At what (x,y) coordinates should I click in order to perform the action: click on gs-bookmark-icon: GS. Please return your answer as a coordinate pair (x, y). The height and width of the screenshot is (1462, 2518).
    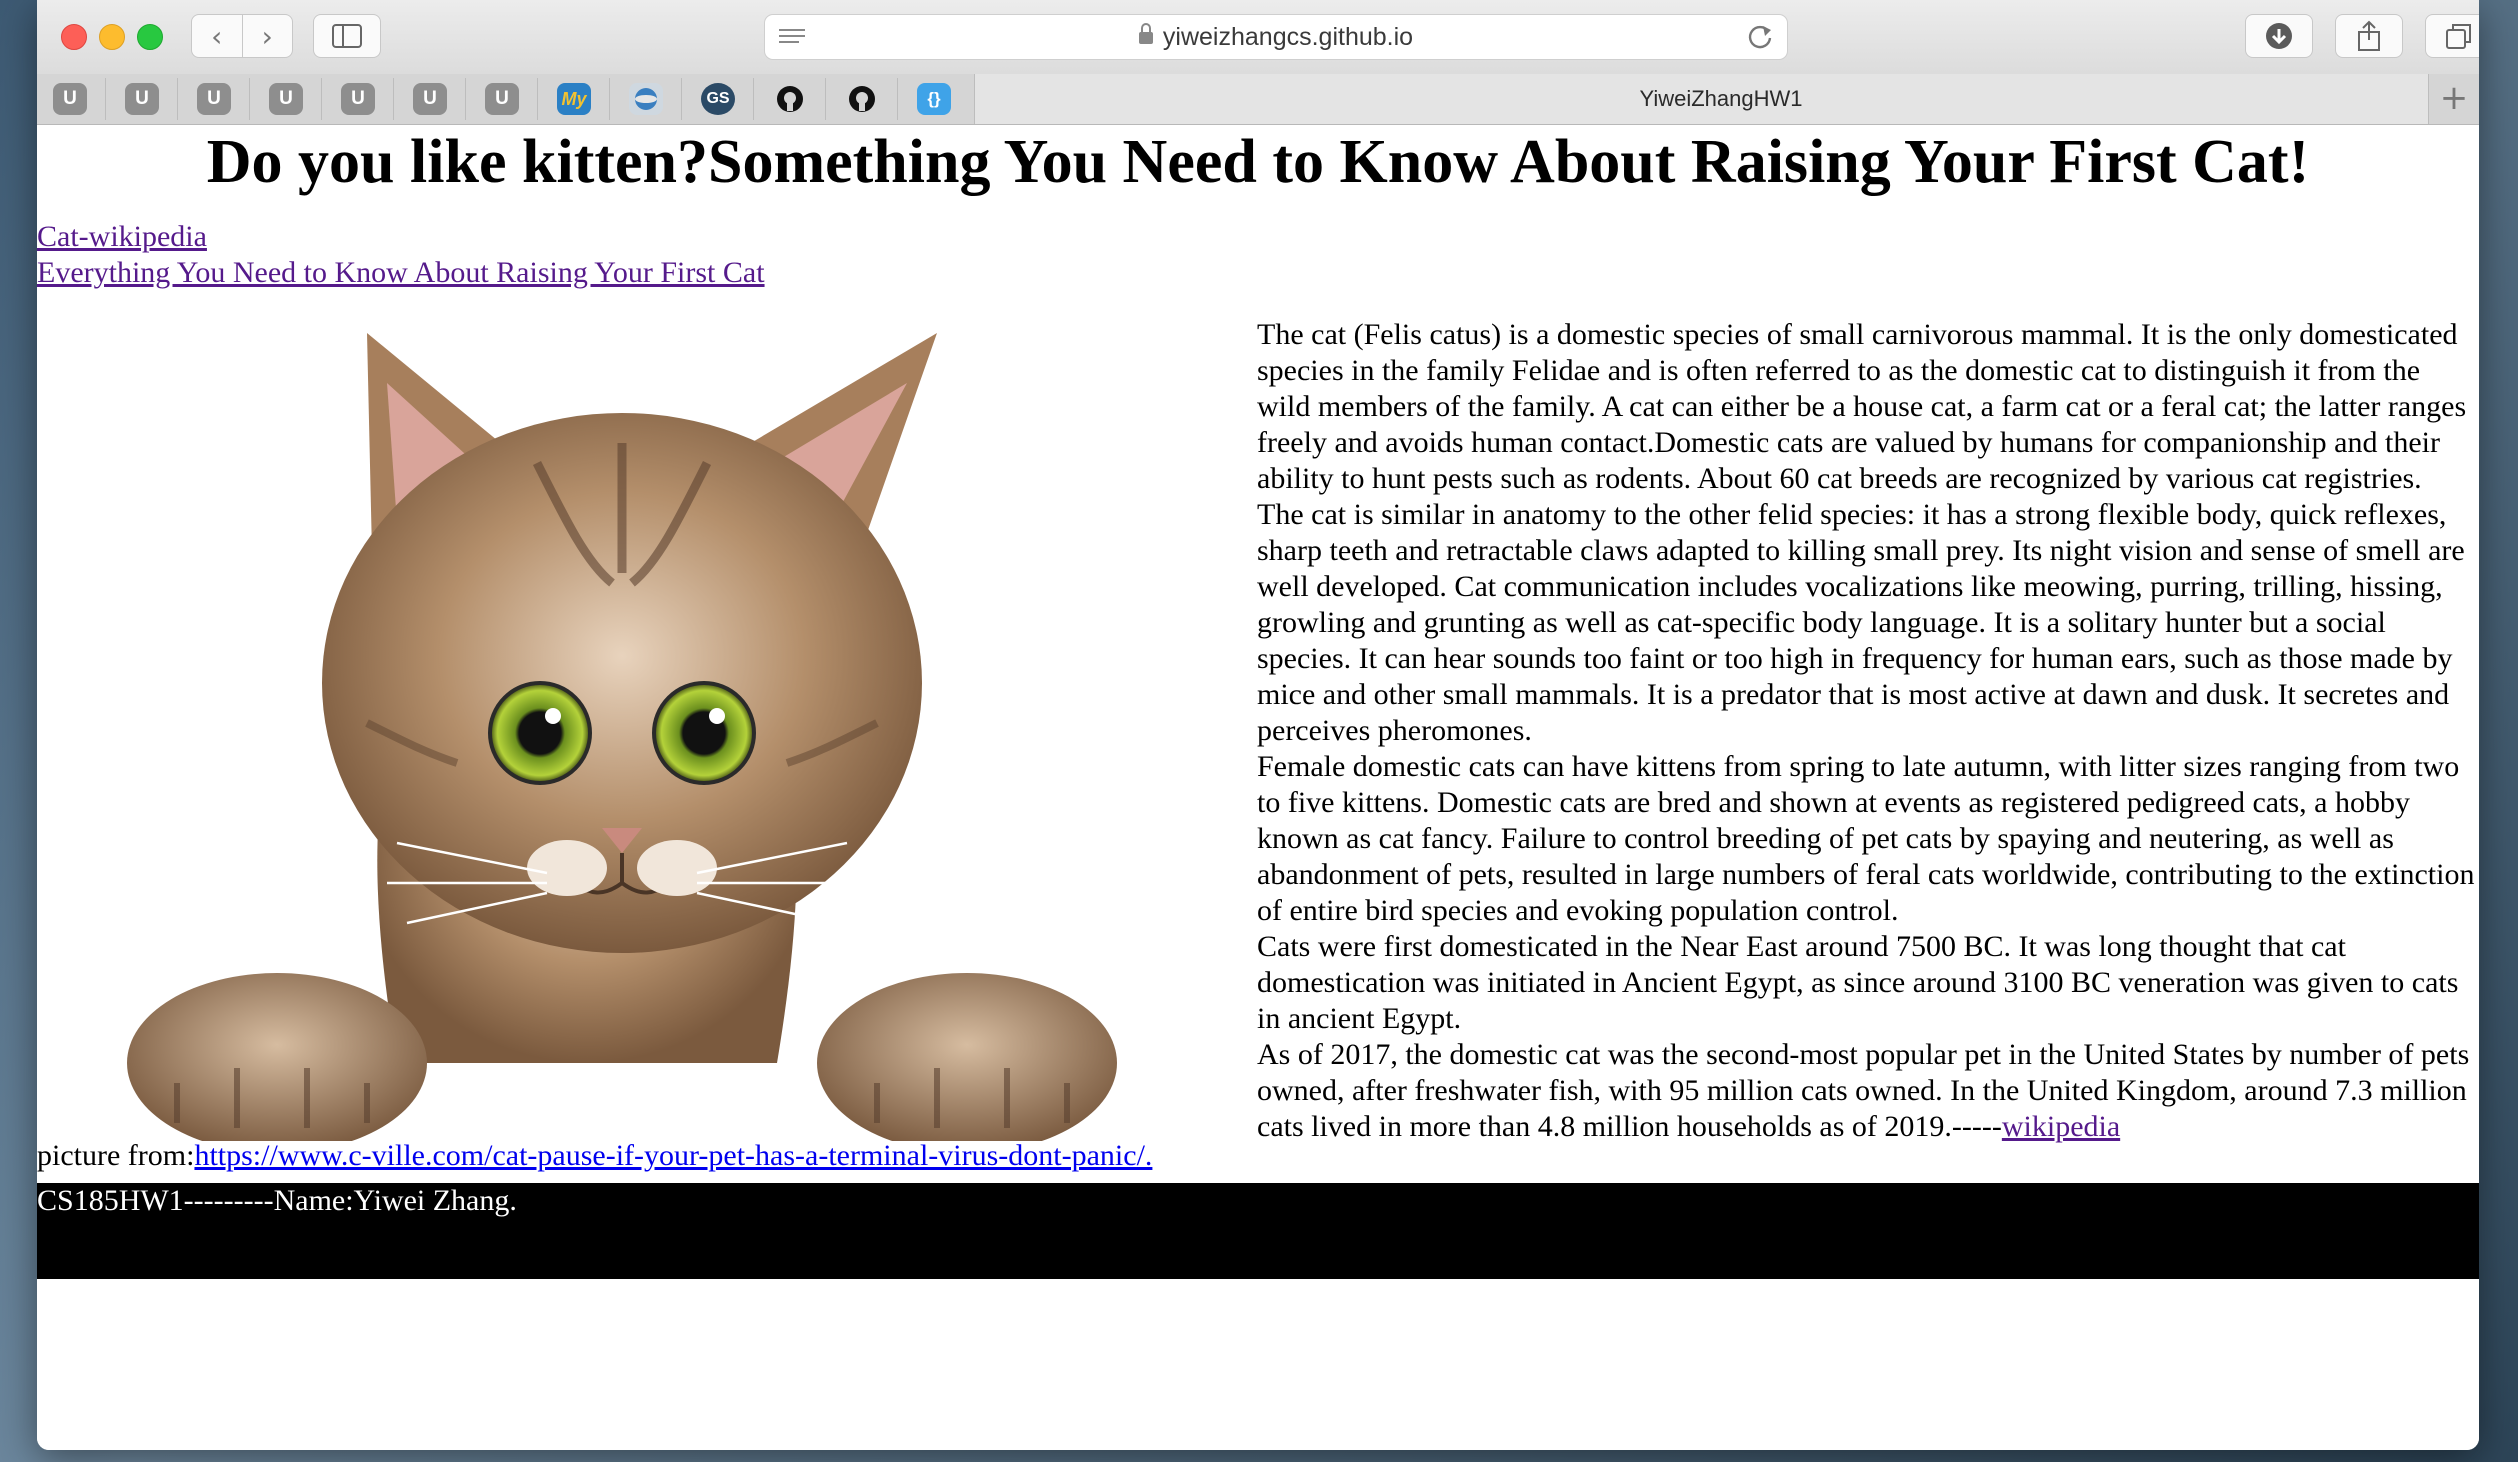
    Looking at the image, I should click on (718, 99).